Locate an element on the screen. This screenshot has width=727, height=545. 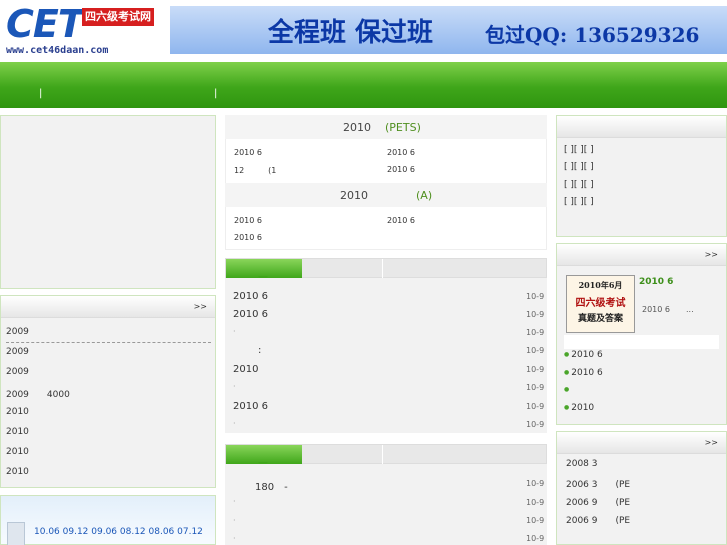
site-logo: CET 四六级考试网 www.cet46daan.com is located at coordinates (80, 31).